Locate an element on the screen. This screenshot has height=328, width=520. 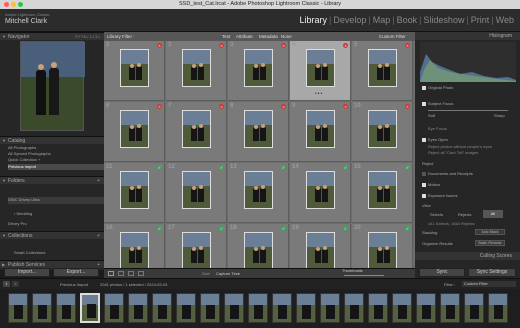
exposure-check: Exposure Issues is located at coordinates (440, 195).